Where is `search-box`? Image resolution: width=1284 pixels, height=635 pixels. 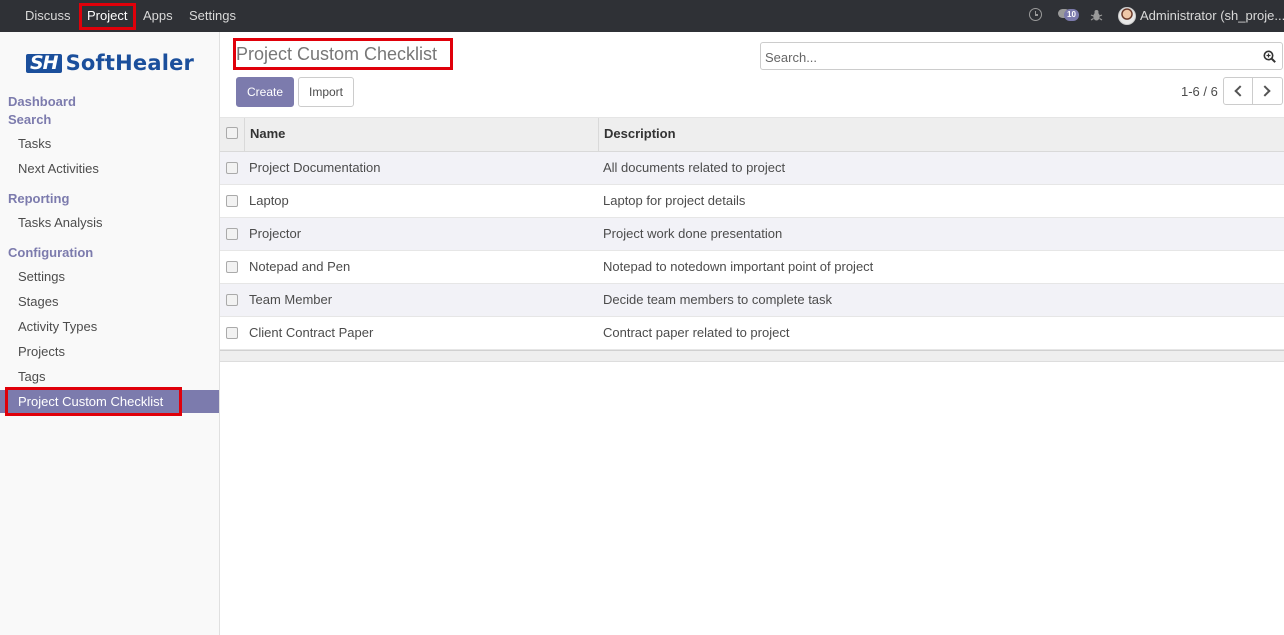 search-box is located at coordinates (1021, 56).